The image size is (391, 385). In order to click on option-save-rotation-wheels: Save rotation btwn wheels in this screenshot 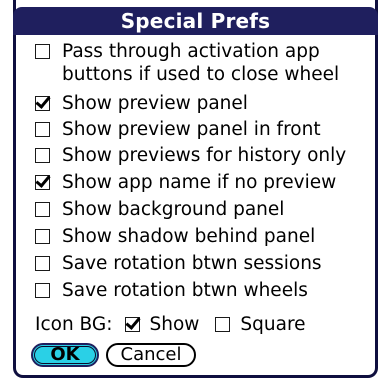, I will do `click(171, 290)`.